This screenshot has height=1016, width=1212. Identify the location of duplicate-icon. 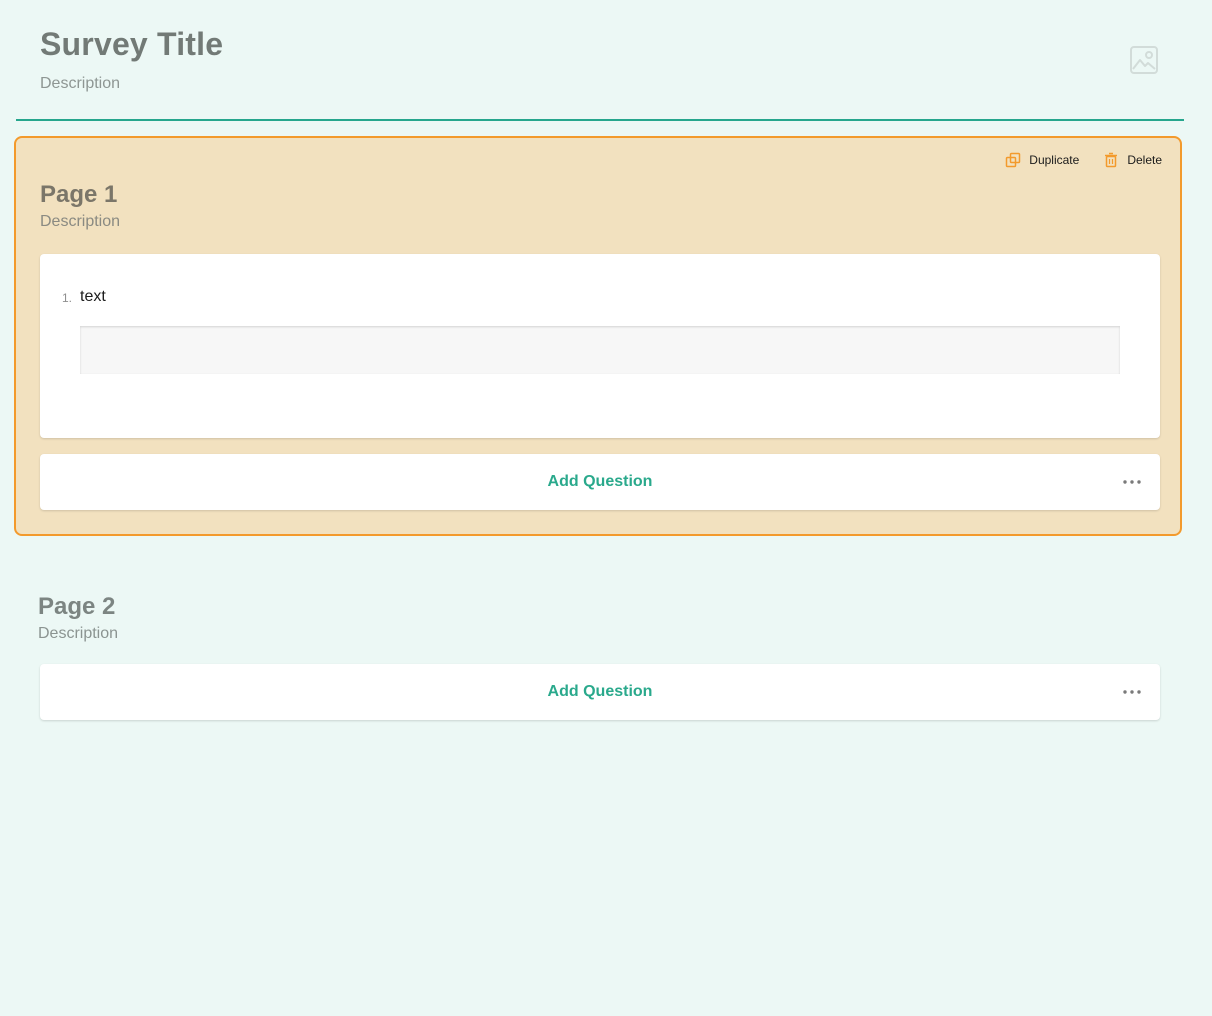
(1013, 160).